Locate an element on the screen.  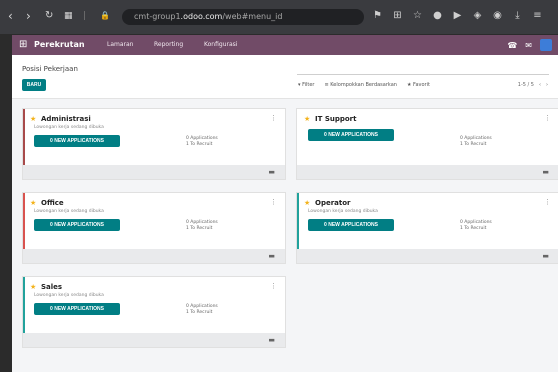
job-title: Sales is located at coordinates (51, 287).